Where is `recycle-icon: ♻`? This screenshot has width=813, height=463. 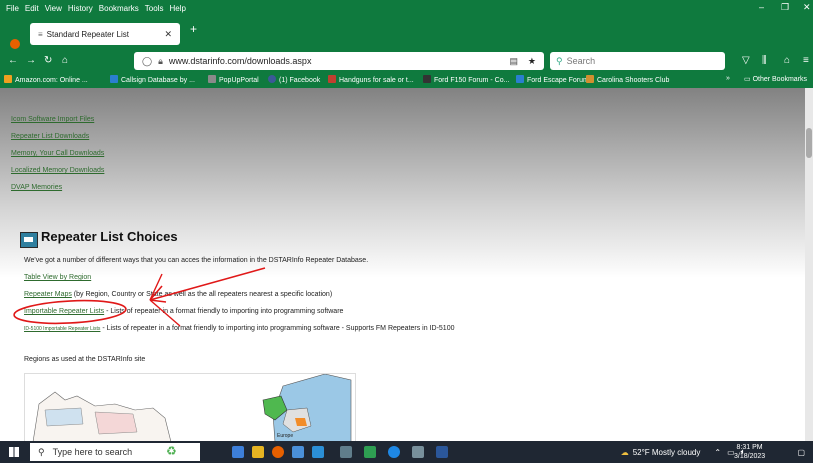 recycle-icon: ♻ is located at coordinates (172, 451).